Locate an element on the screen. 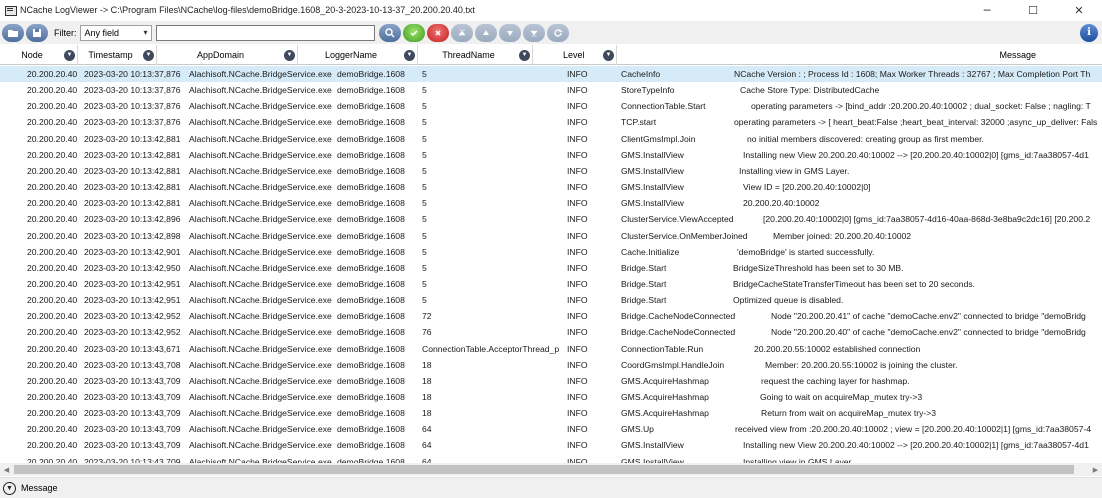 This screenshot has height=498, width=1102. save-icon is located at coordinates (37, 32).